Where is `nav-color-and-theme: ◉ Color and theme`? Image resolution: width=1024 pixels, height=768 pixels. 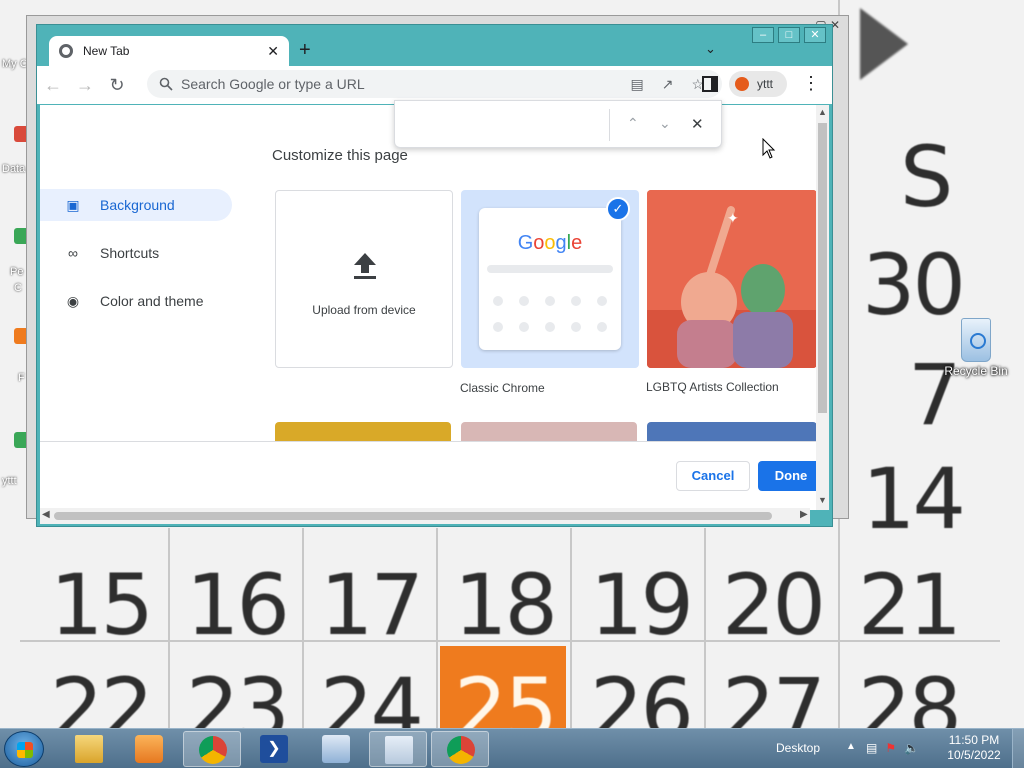 nav-color-and-theme: ◉ Color and theme is located at coordinates (136, 301).